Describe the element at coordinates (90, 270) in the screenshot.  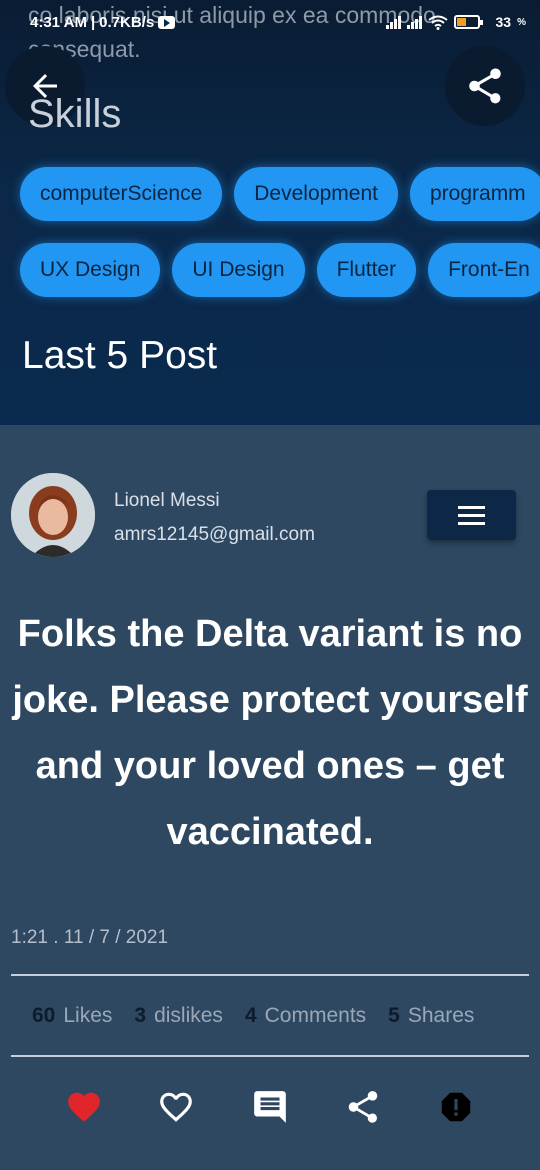
I see `skill-chip: UX Design` at that location.